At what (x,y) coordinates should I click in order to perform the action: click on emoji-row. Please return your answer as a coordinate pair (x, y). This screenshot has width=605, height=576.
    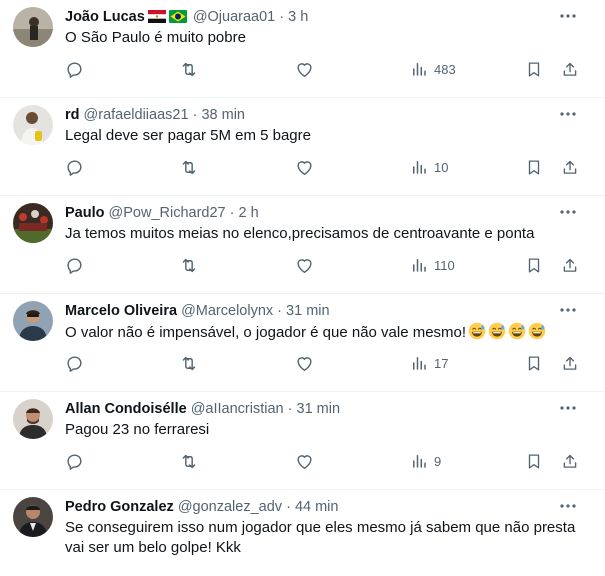
    Looking at the image, I should click on (506, 331).